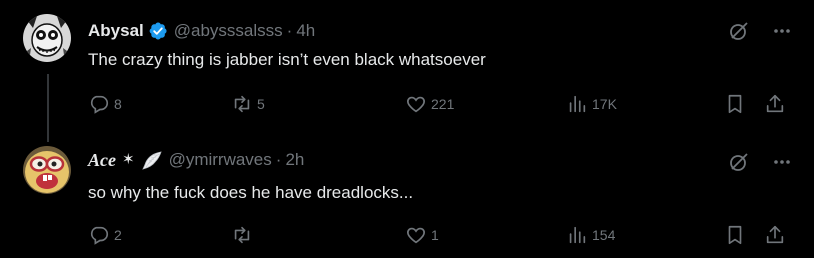 The height and width of the screenshot is (258, 814). I want to click on reply-count: 8, so click(118, 104).